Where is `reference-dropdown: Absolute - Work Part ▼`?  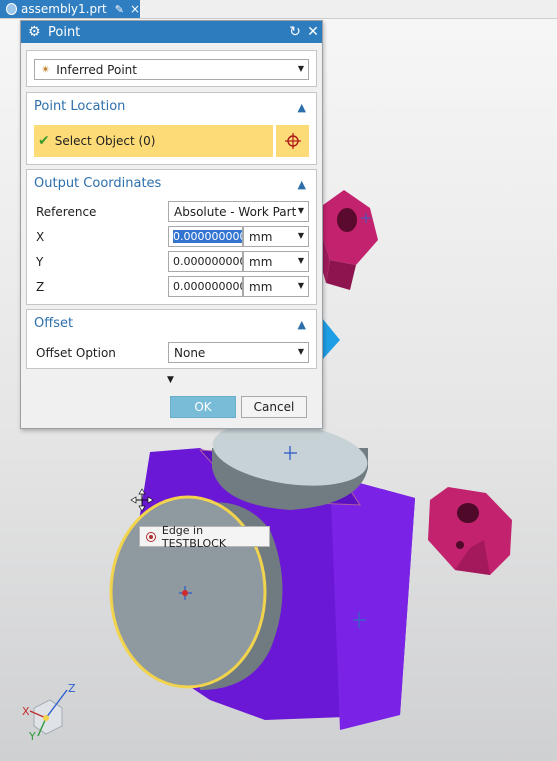
reference-dropdown: Absolute - Work Part ▼ is located at coordinates (238, 211).